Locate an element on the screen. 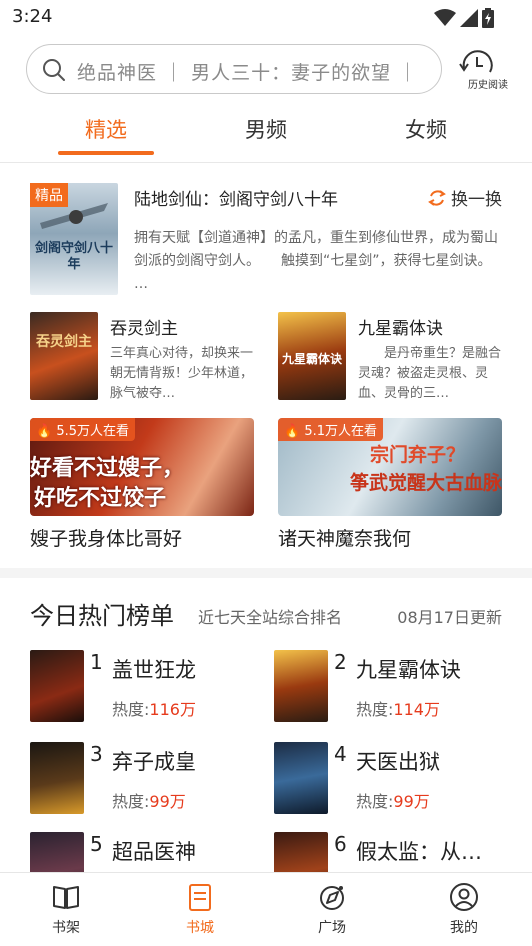  battery-icon is located at coordinates (488, 18).